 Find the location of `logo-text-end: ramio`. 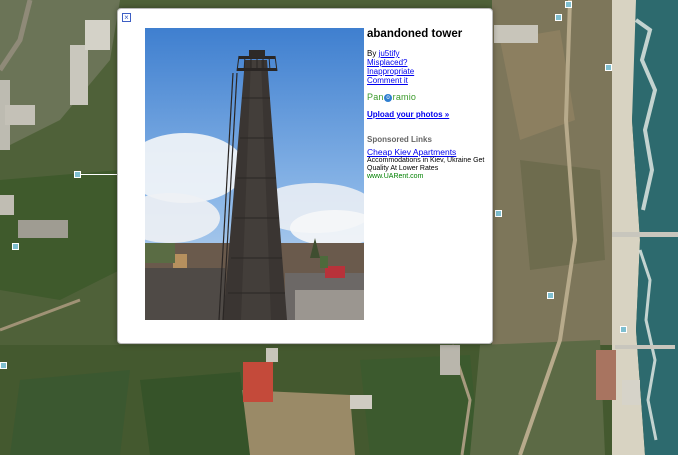

logo-text-end: ramio is located at coordinates (404, 97).